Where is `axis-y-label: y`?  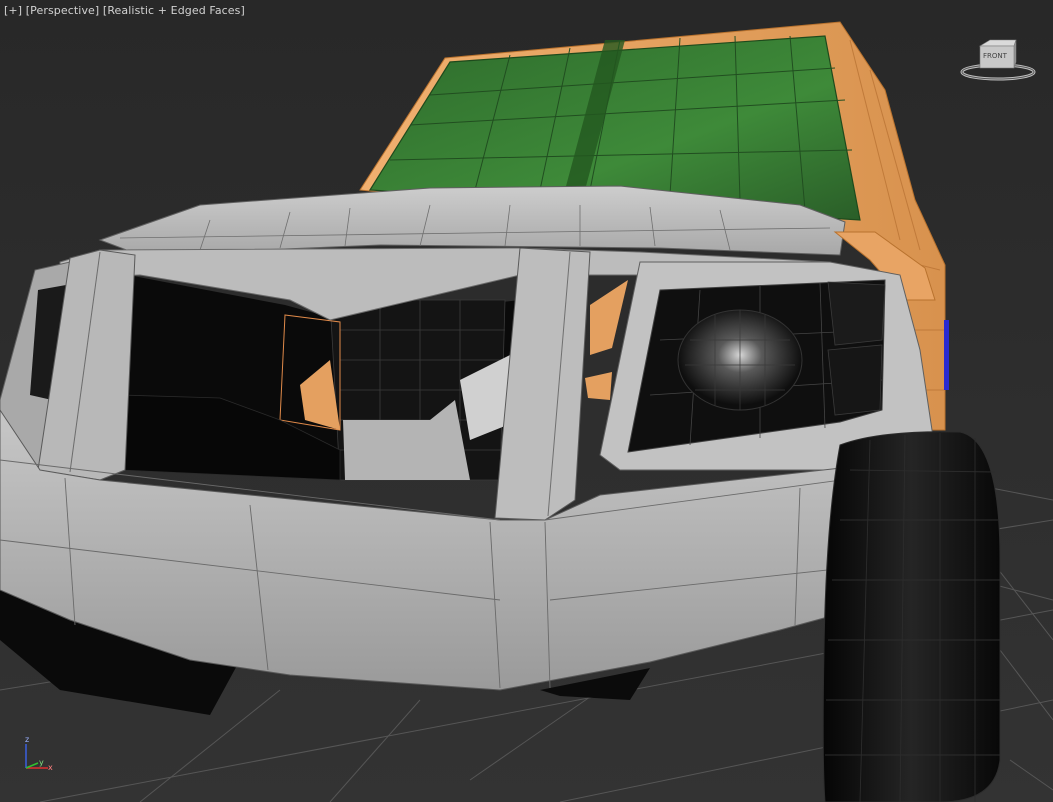 axis-y-label: y is located at coordinates (41, 762).